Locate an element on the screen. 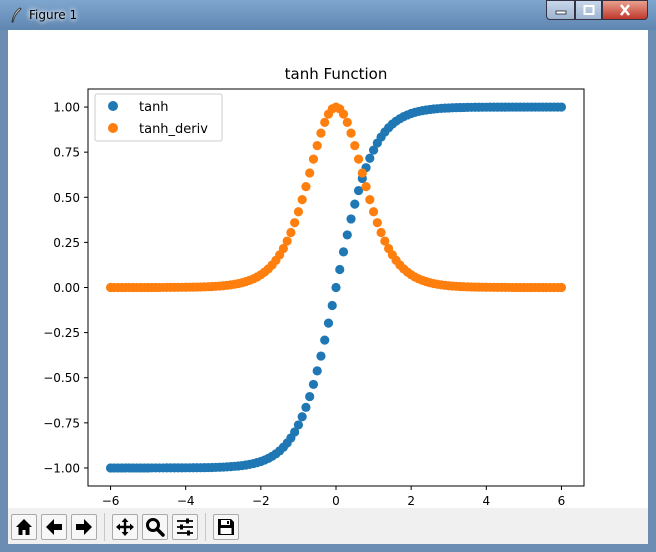 The image size is (656, 552). legend-label-tanh-deriv: tanh_deriv is located at coordinates (173, 129).